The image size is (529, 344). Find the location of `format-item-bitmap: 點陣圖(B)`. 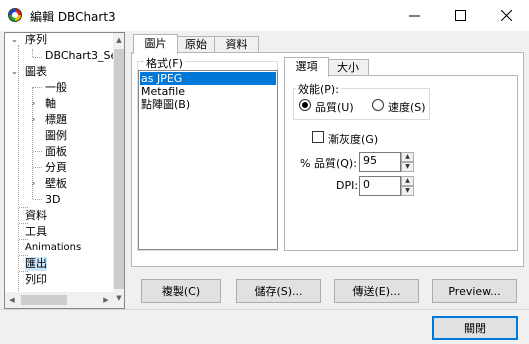

format-item-bitmap: 點陣圖(B) is located at coordinates (208, 104).